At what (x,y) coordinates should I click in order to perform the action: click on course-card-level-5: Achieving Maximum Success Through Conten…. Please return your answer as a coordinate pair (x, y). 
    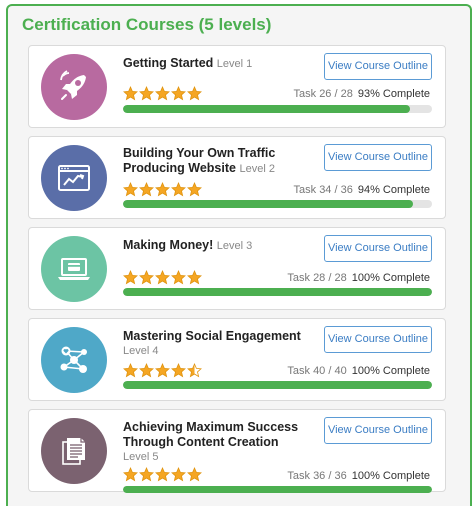
    Looking at the image, I should click on (237, 451).